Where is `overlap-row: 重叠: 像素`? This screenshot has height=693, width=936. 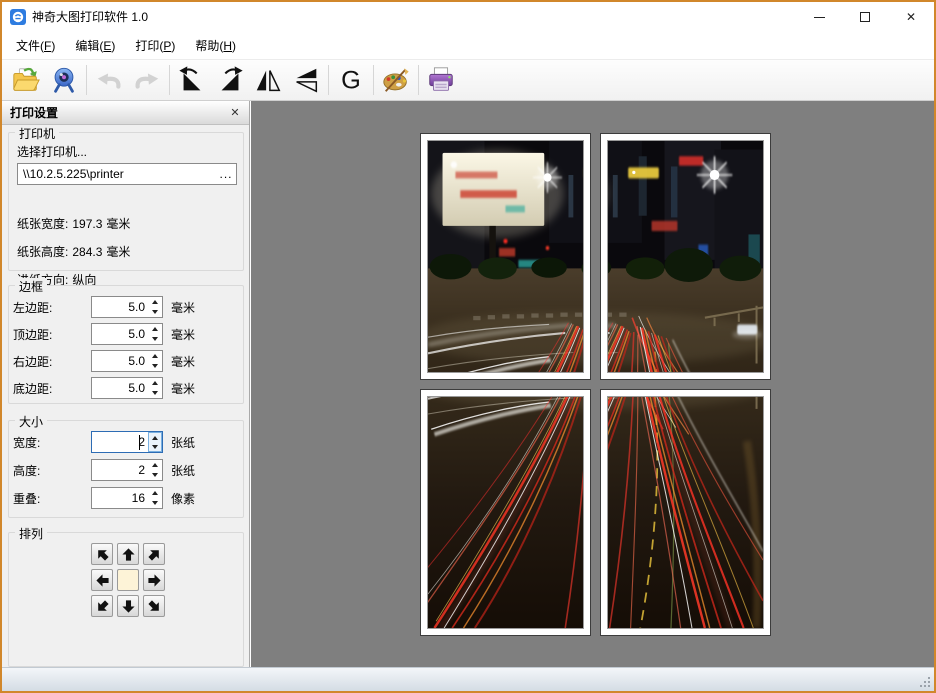
overlap-row: 重叠: 像素 is located at coordinates (104, 498).